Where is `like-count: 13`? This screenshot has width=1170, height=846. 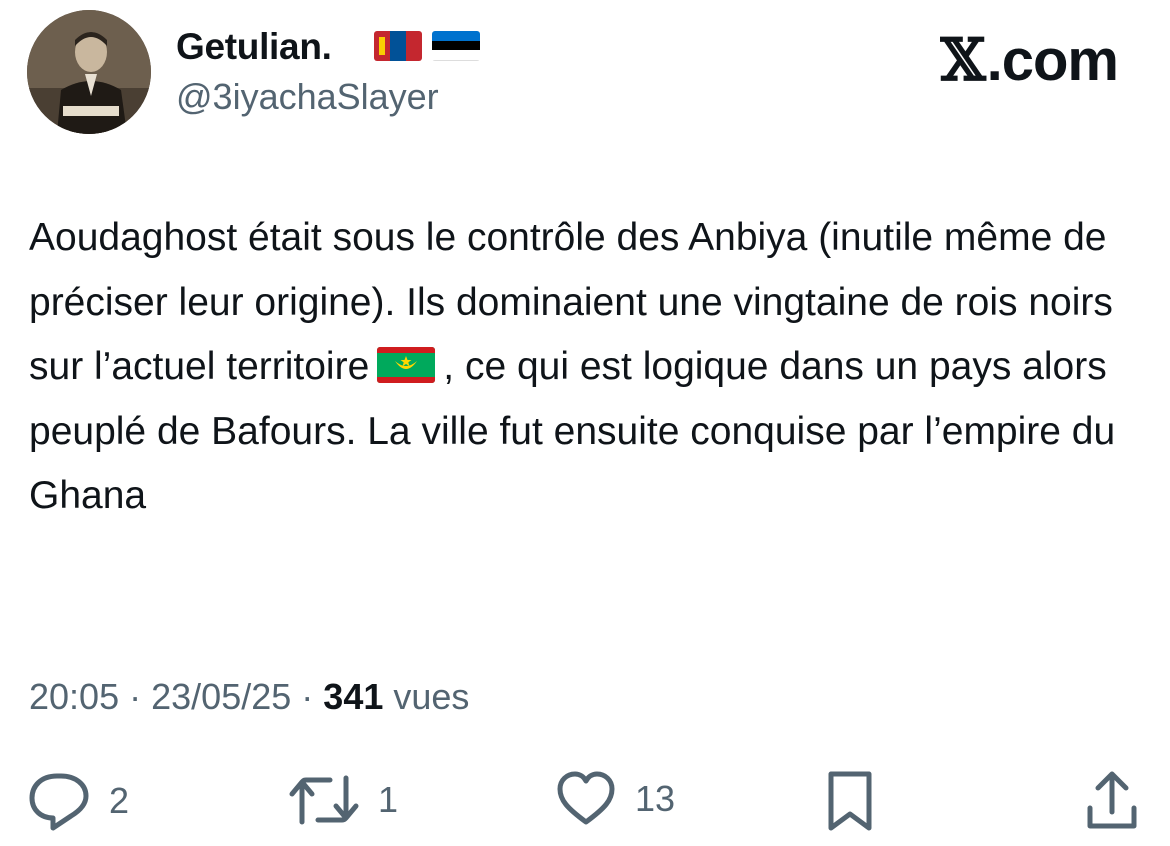 like-count: 13 is located at coordinates (655, 798).